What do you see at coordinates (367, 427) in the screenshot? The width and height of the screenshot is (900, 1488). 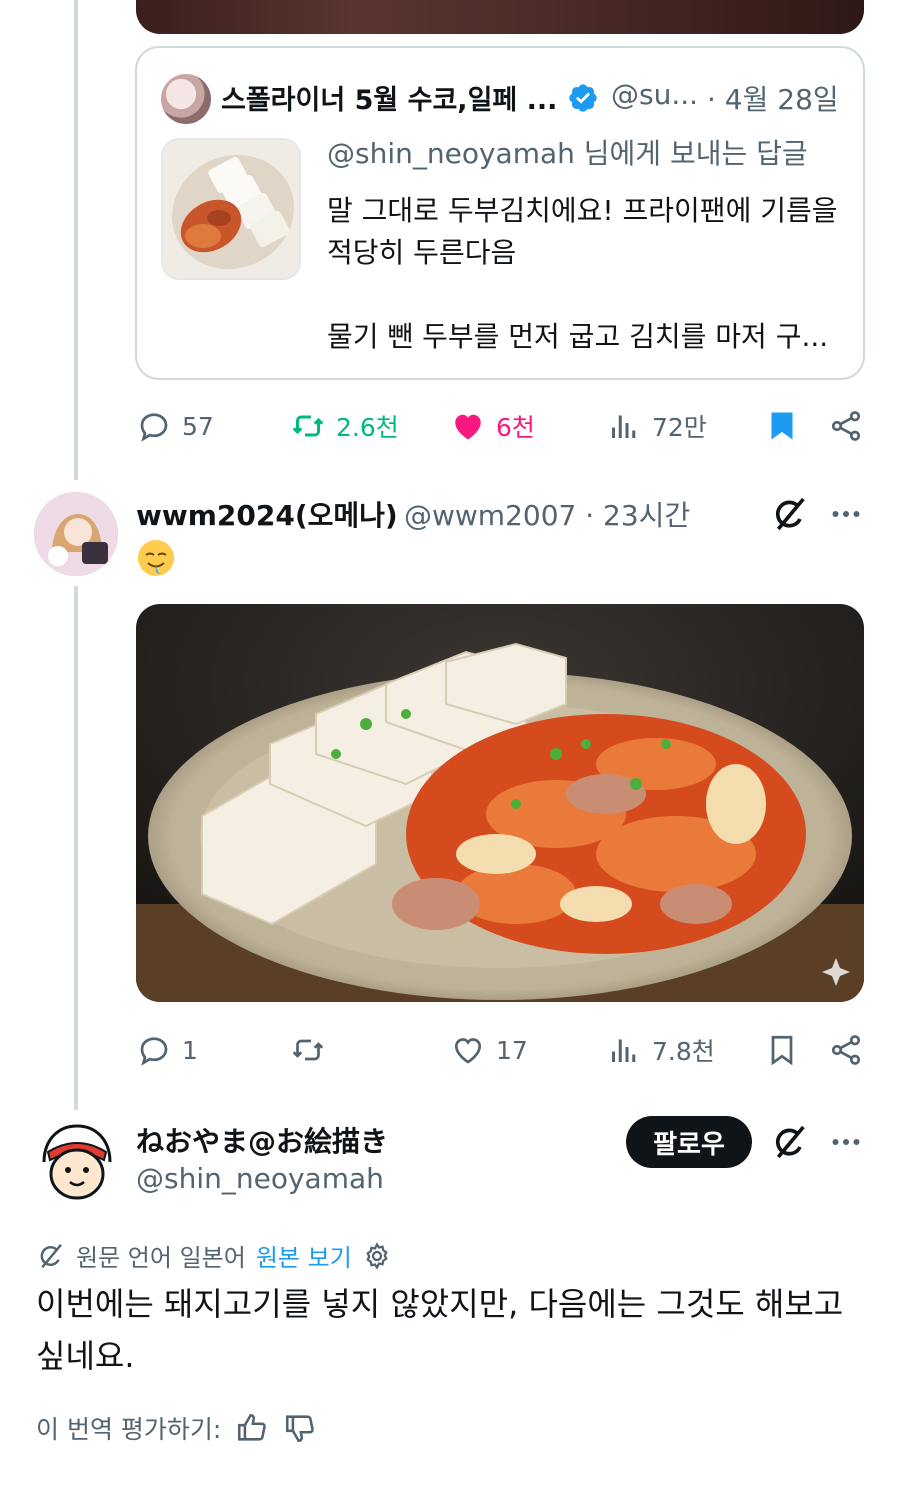 I see `retweet-count: 2.6천` at bounding box center [367, 427].